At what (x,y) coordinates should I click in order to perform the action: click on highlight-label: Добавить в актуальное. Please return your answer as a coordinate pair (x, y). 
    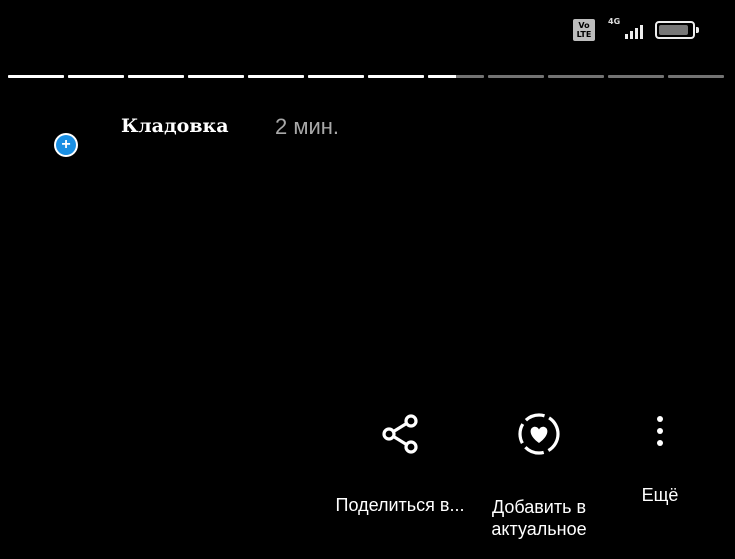
    Looking at the image, I should click on (539, 518).